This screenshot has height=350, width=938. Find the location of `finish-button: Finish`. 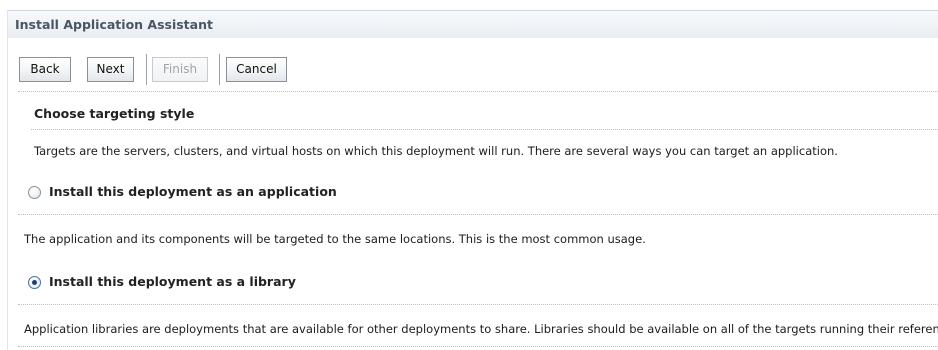

finish-button: Finish is located at coordinates (180, 69).